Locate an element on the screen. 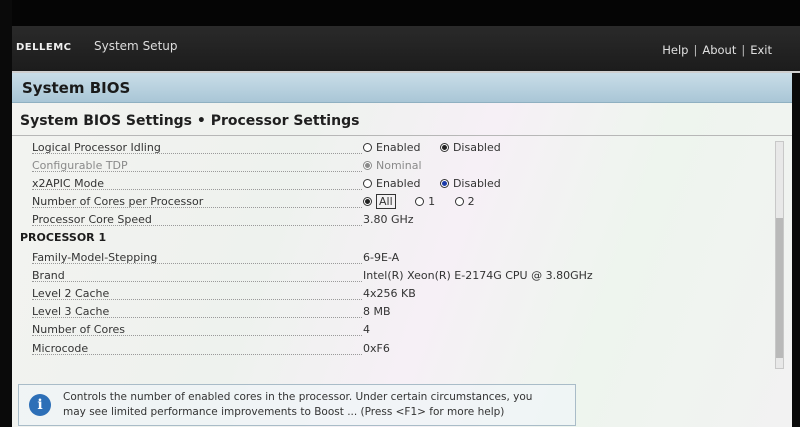 The image size is (800, 427). radio-1: 1 is located at coordinates (425, 201).